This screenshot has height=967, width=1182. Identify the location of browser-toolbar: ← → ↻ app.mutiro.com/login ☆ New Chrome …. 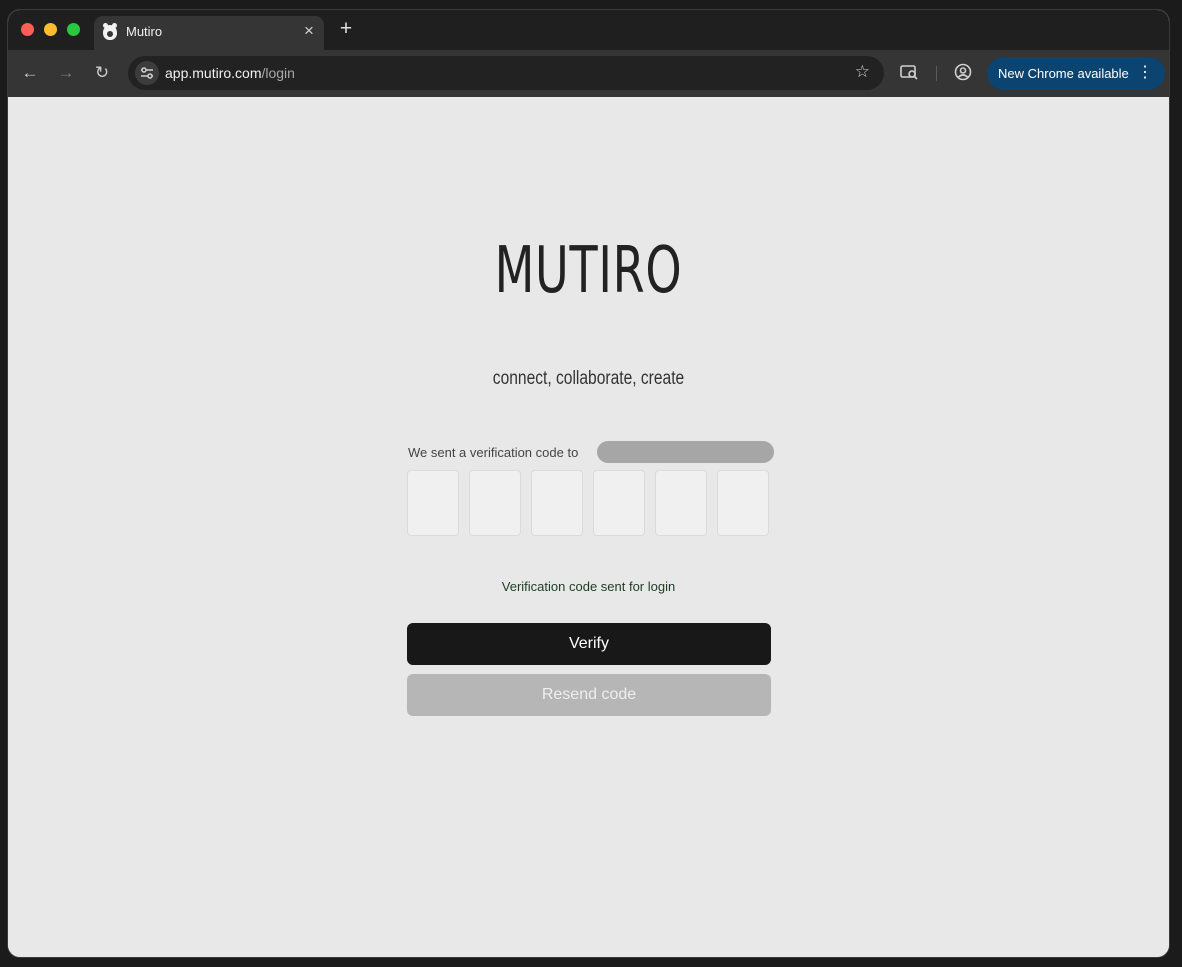
(588, 73).